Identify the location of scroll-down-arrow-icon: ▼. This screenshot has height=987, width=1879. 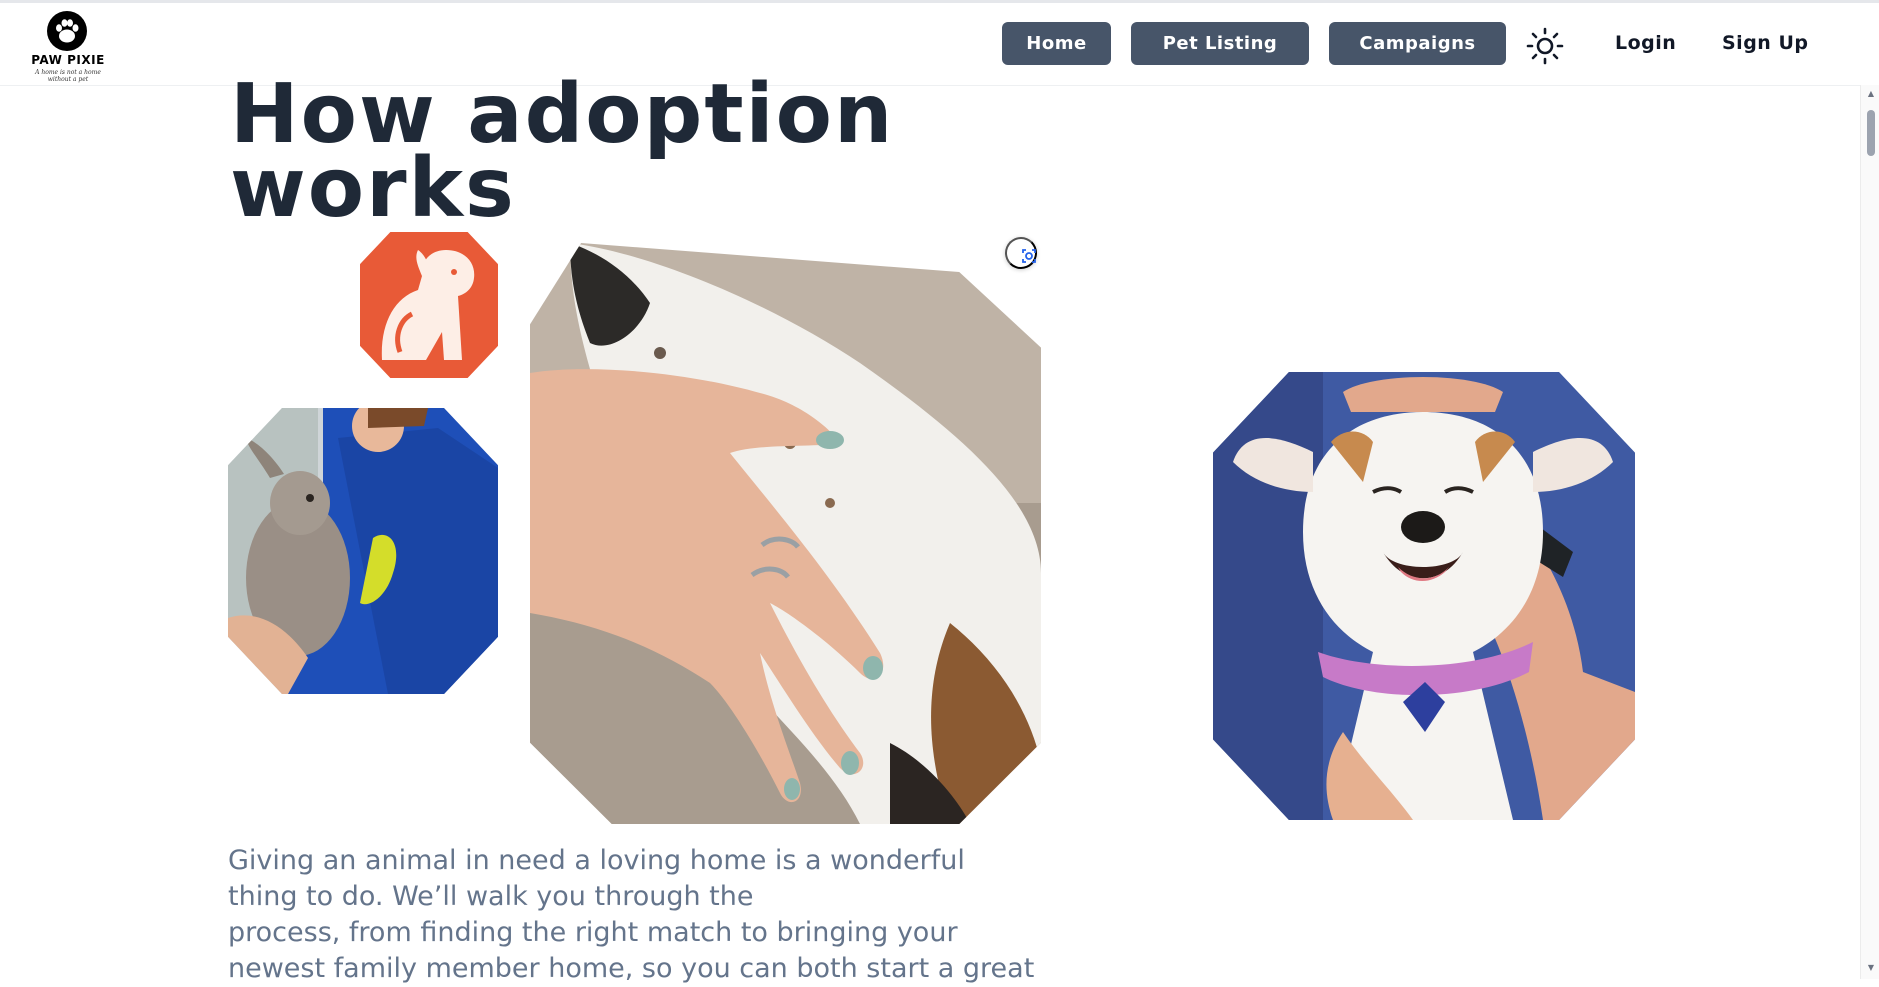
(1871, 968).